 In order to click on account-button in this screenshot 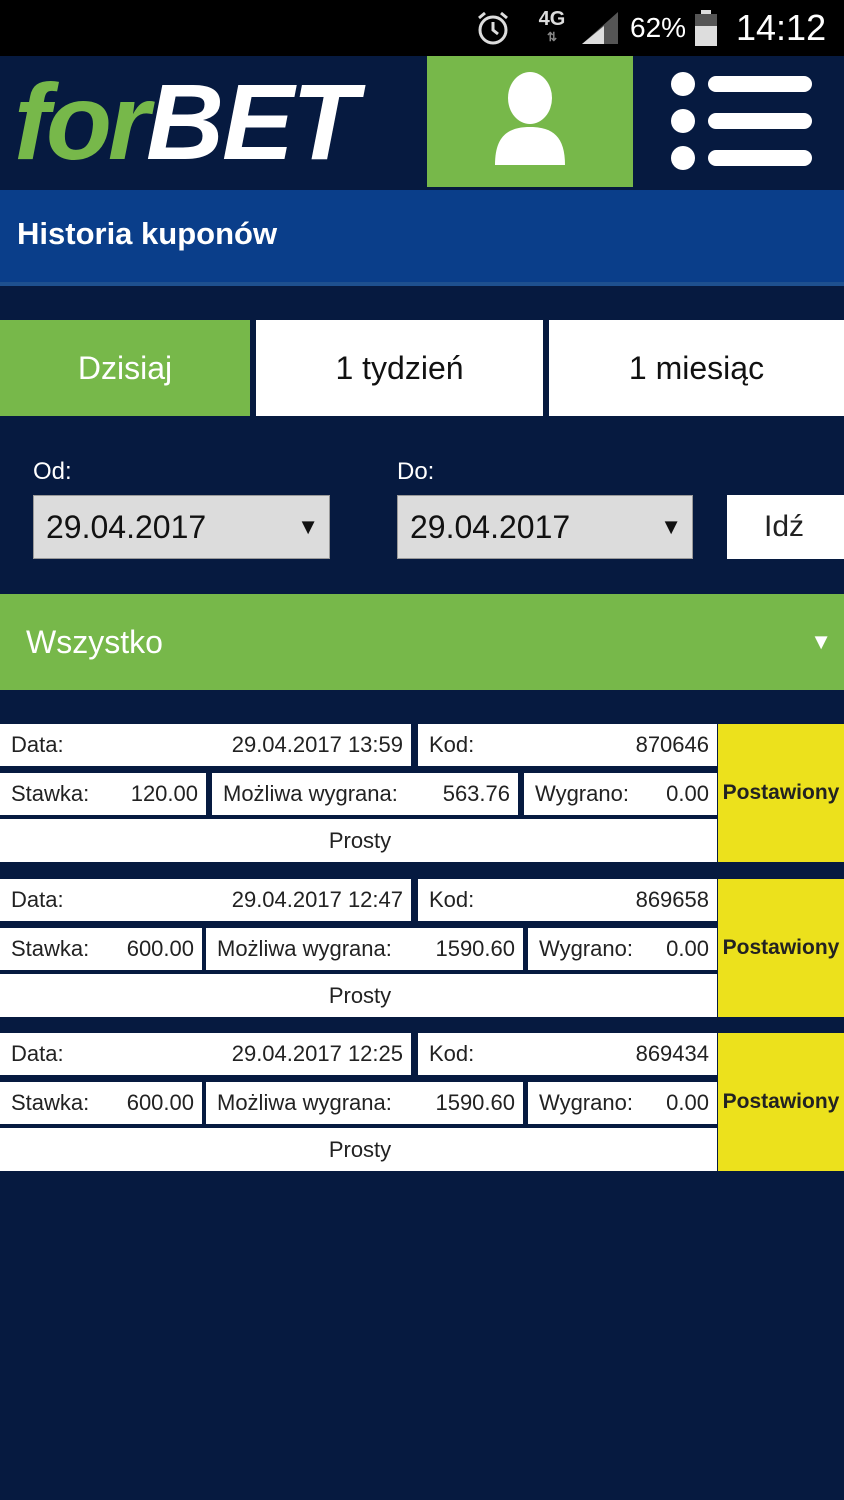, I will do `click(530, 121)`.